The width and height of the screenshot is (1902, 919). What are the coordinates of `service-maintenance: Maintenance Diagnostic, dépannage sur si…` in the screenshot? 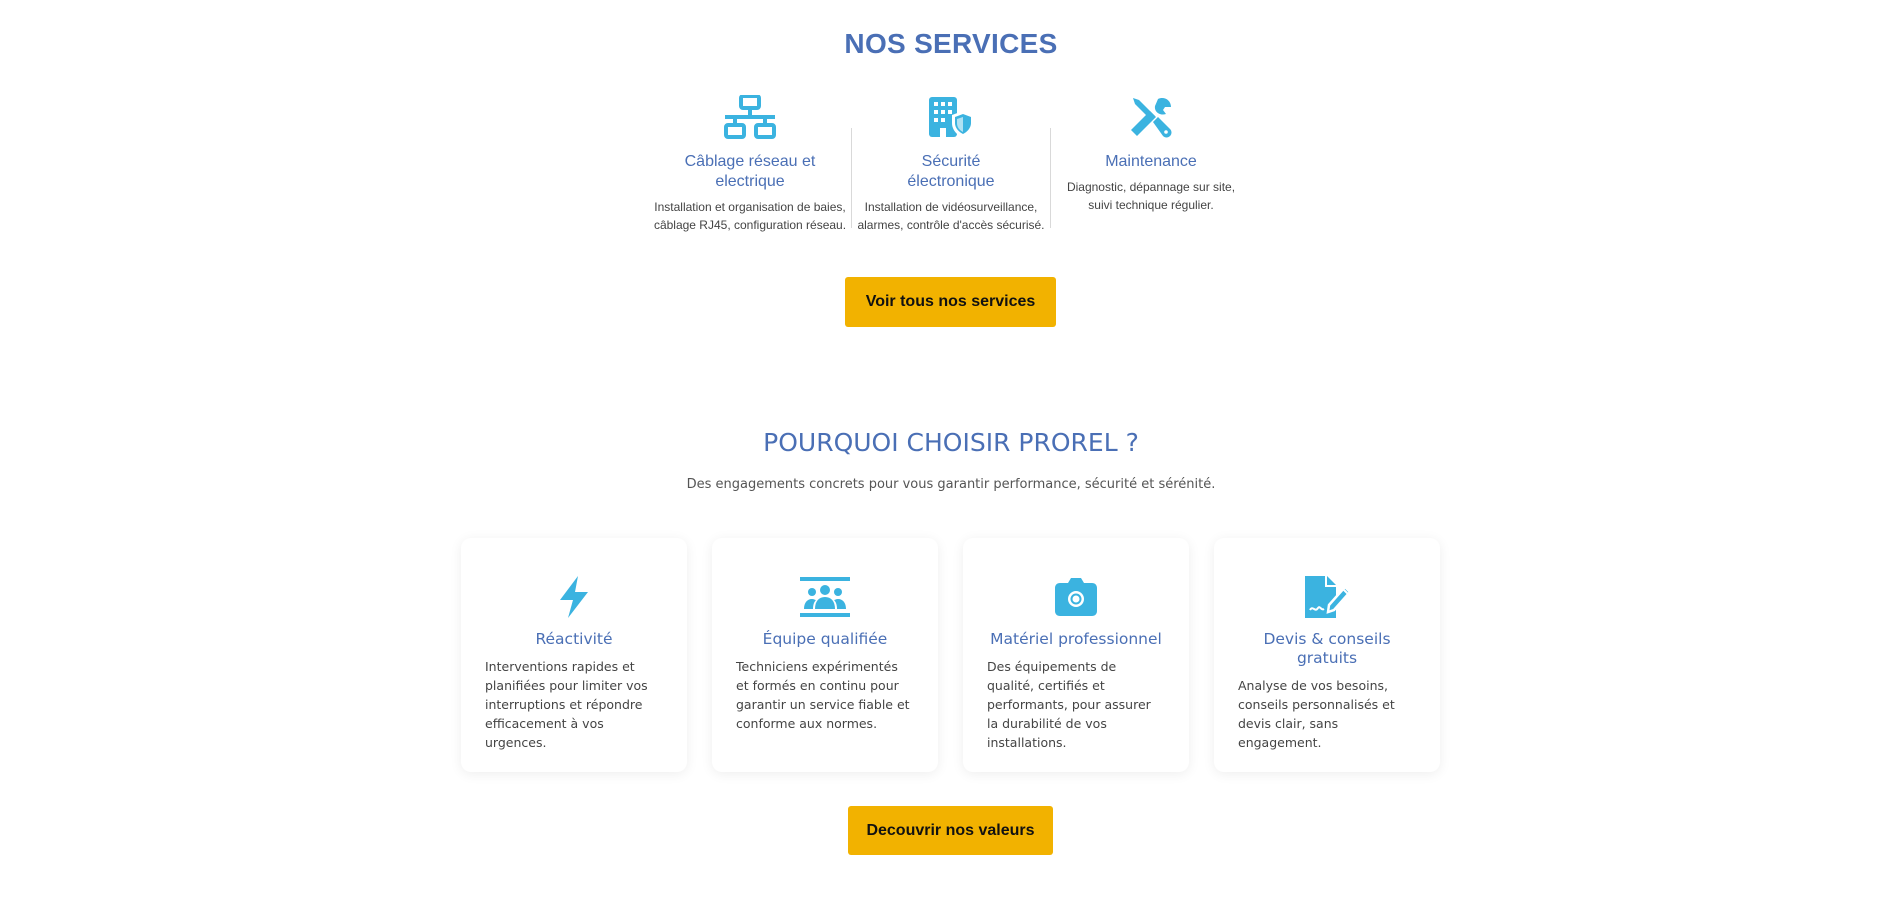 It's located at (1151, 153).